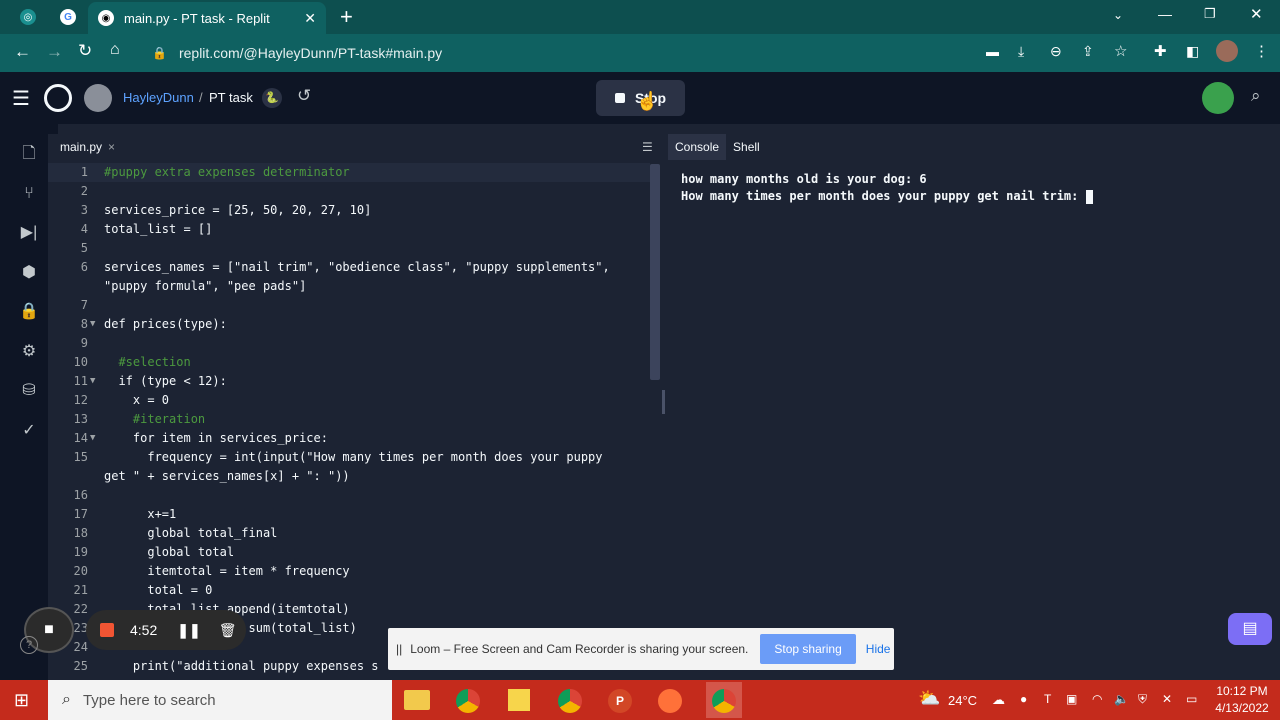  What do you see at coordinates (349, 476) in the screenshot?
I see `code-line: get " + services_names[x] + ": "))` at bounding box center [349, 476].